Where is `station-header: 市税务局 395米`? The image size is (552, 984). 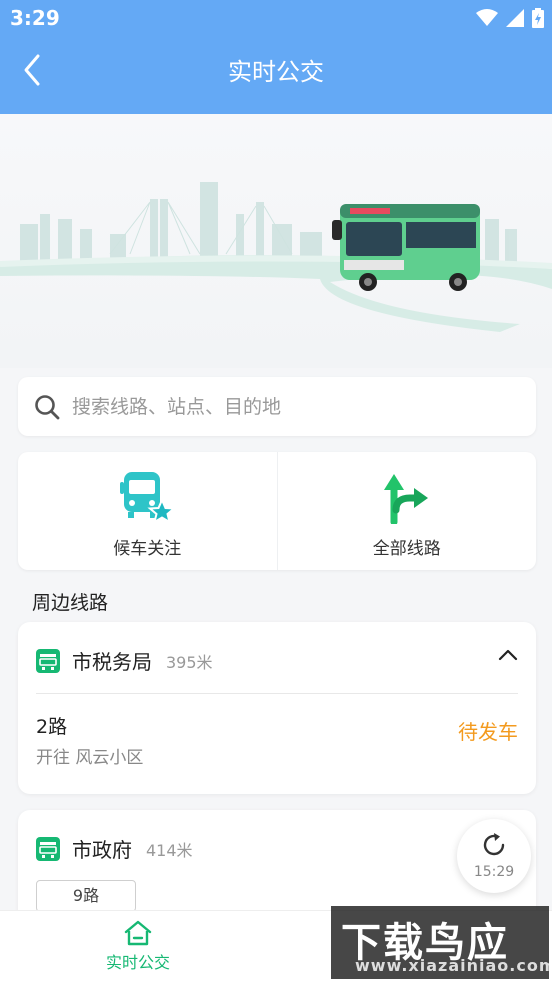 station-header: 市税务局 395米 is located at coordinates (124, 660).